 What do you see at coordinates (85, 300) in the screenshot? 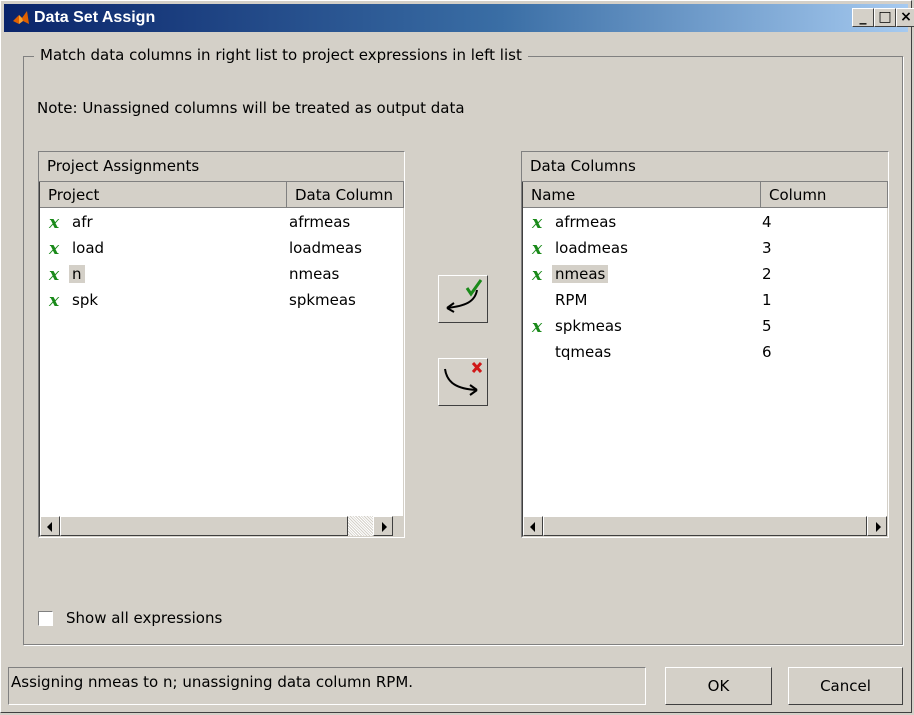
I see `project-name: spk` at bounding box center [85, 300].